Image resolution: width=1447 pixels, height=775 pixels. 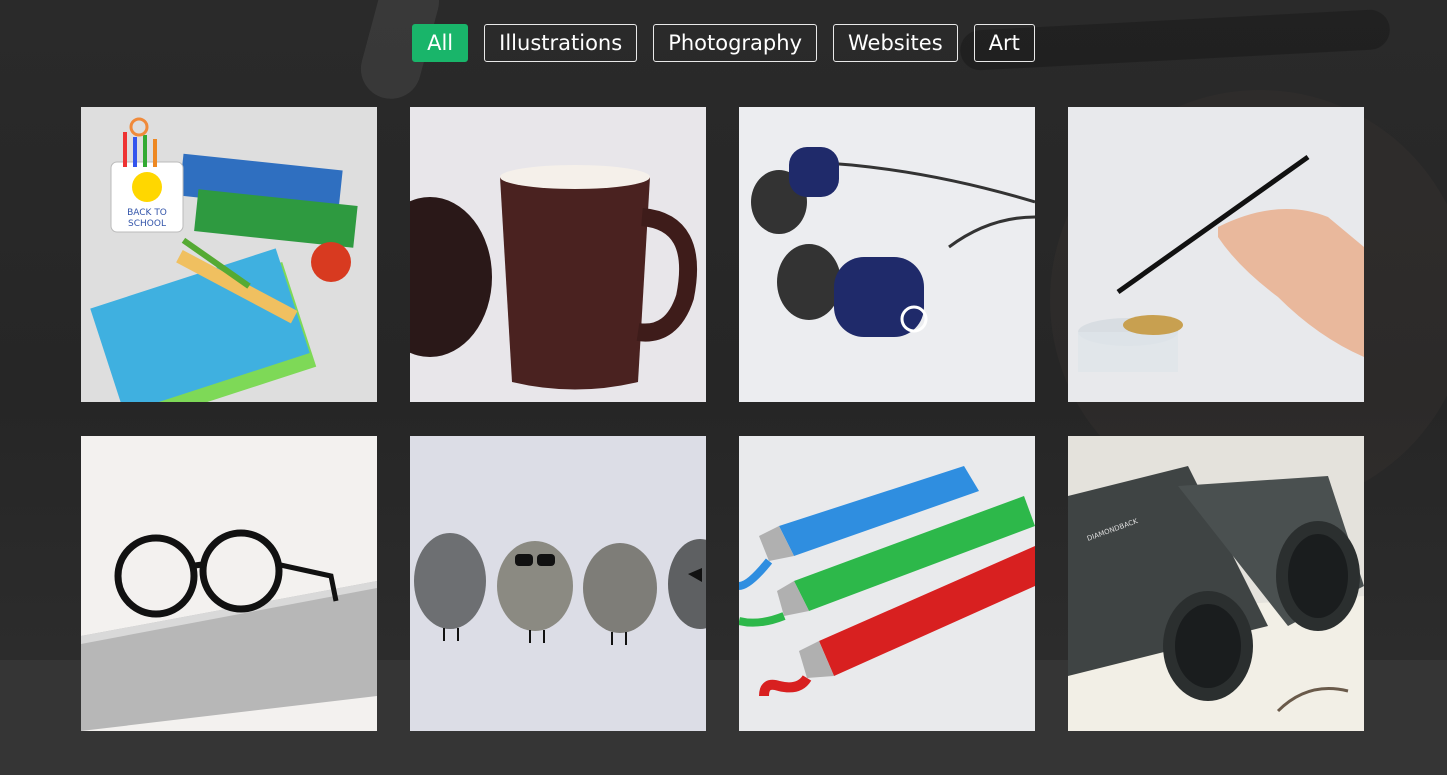 I want to click on filter-illustrations-button: Illustrations, so click(x=561, y=43).